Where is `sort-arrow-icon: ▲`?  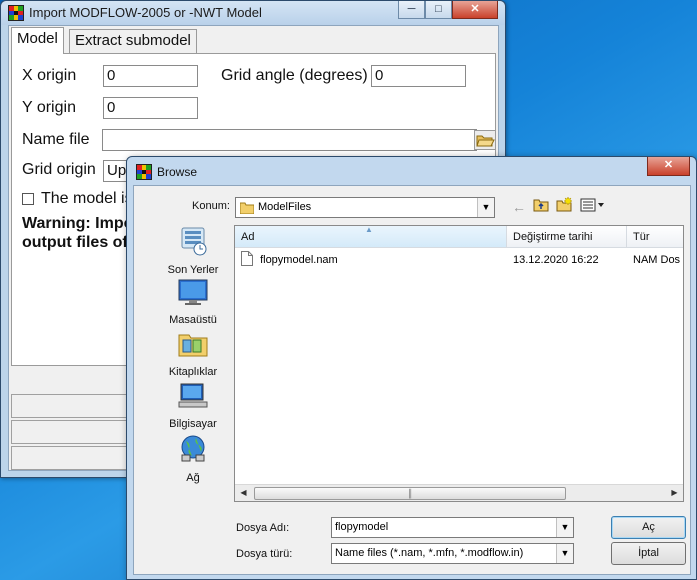 sort-arrow-icon: ▲ is located at coordinates (369, 230).